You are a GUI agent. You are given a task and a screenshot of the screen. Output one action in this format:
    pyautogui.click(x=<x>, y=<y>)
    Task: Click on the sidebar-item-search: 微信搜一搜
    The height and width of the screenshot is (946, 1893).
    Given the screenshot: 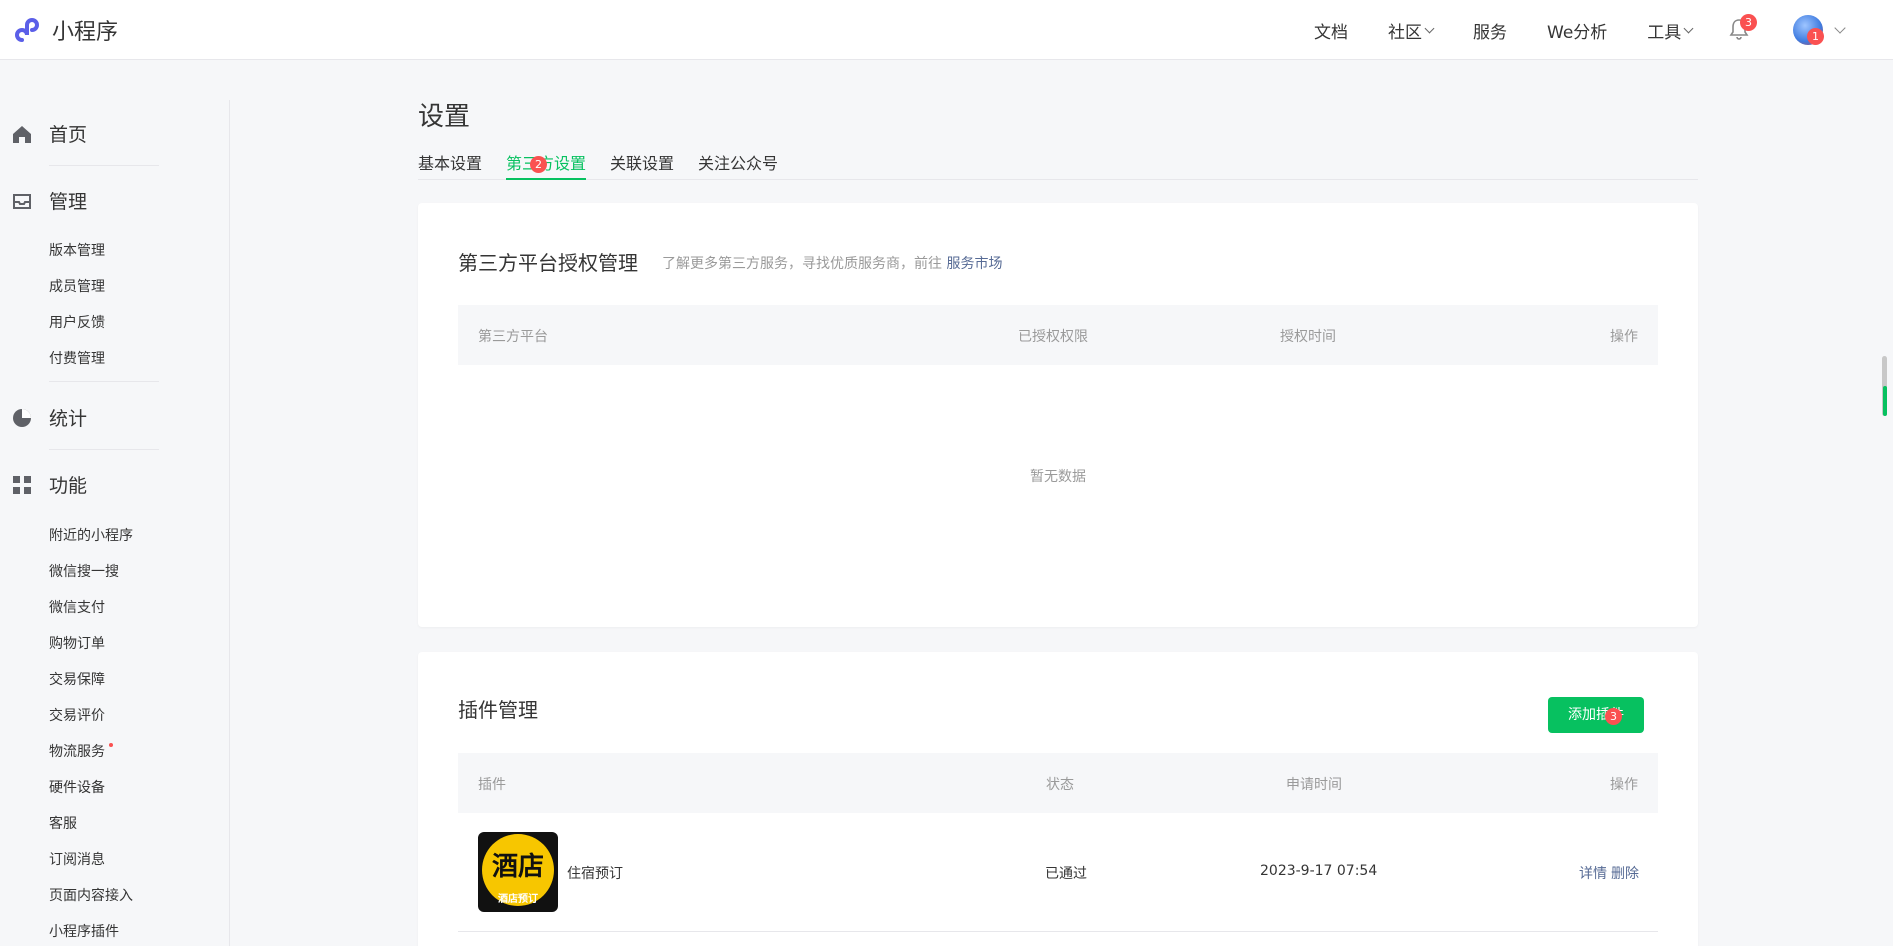 What is the action you would take?
    pyautogui.click(x=84, y=571)
    